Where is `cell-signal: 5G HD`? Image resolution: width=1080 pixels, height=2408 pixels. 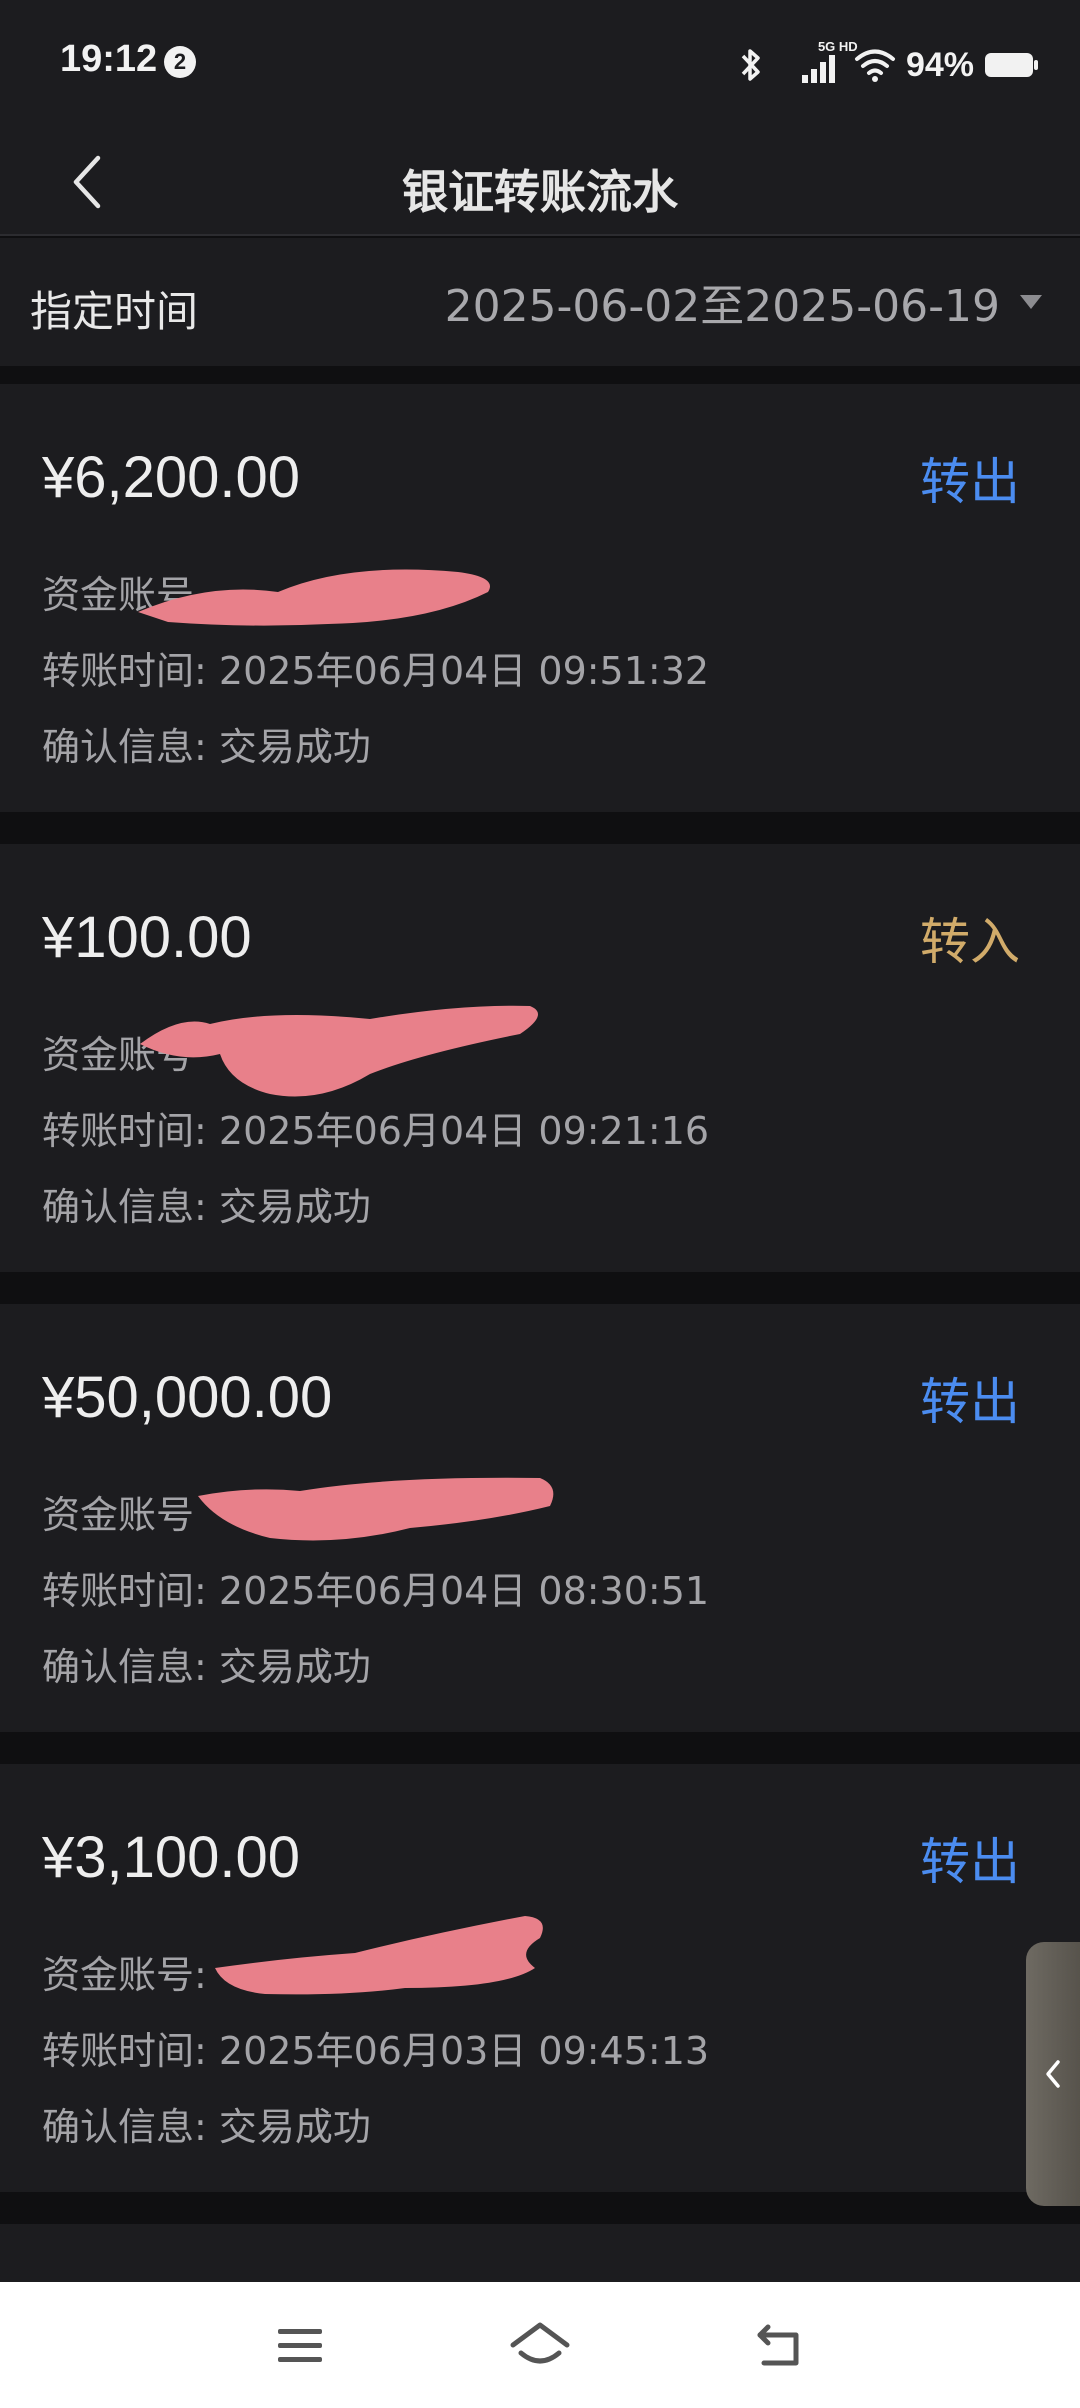 cell-signal: 5G HD is located at coordinates (817, 62).